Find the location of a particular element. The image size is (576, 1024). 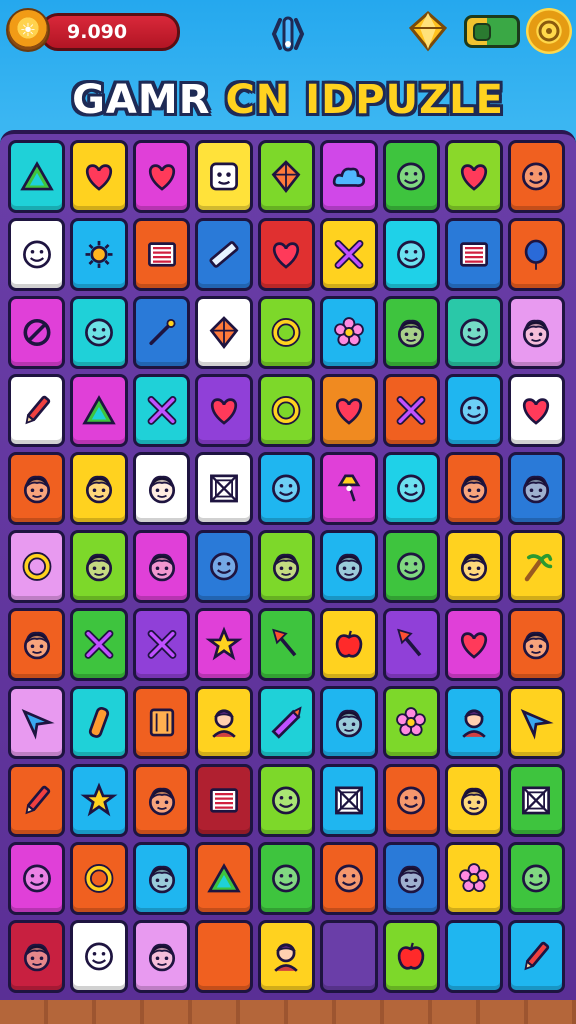

tile-palm is located at coordinates (536, 566).